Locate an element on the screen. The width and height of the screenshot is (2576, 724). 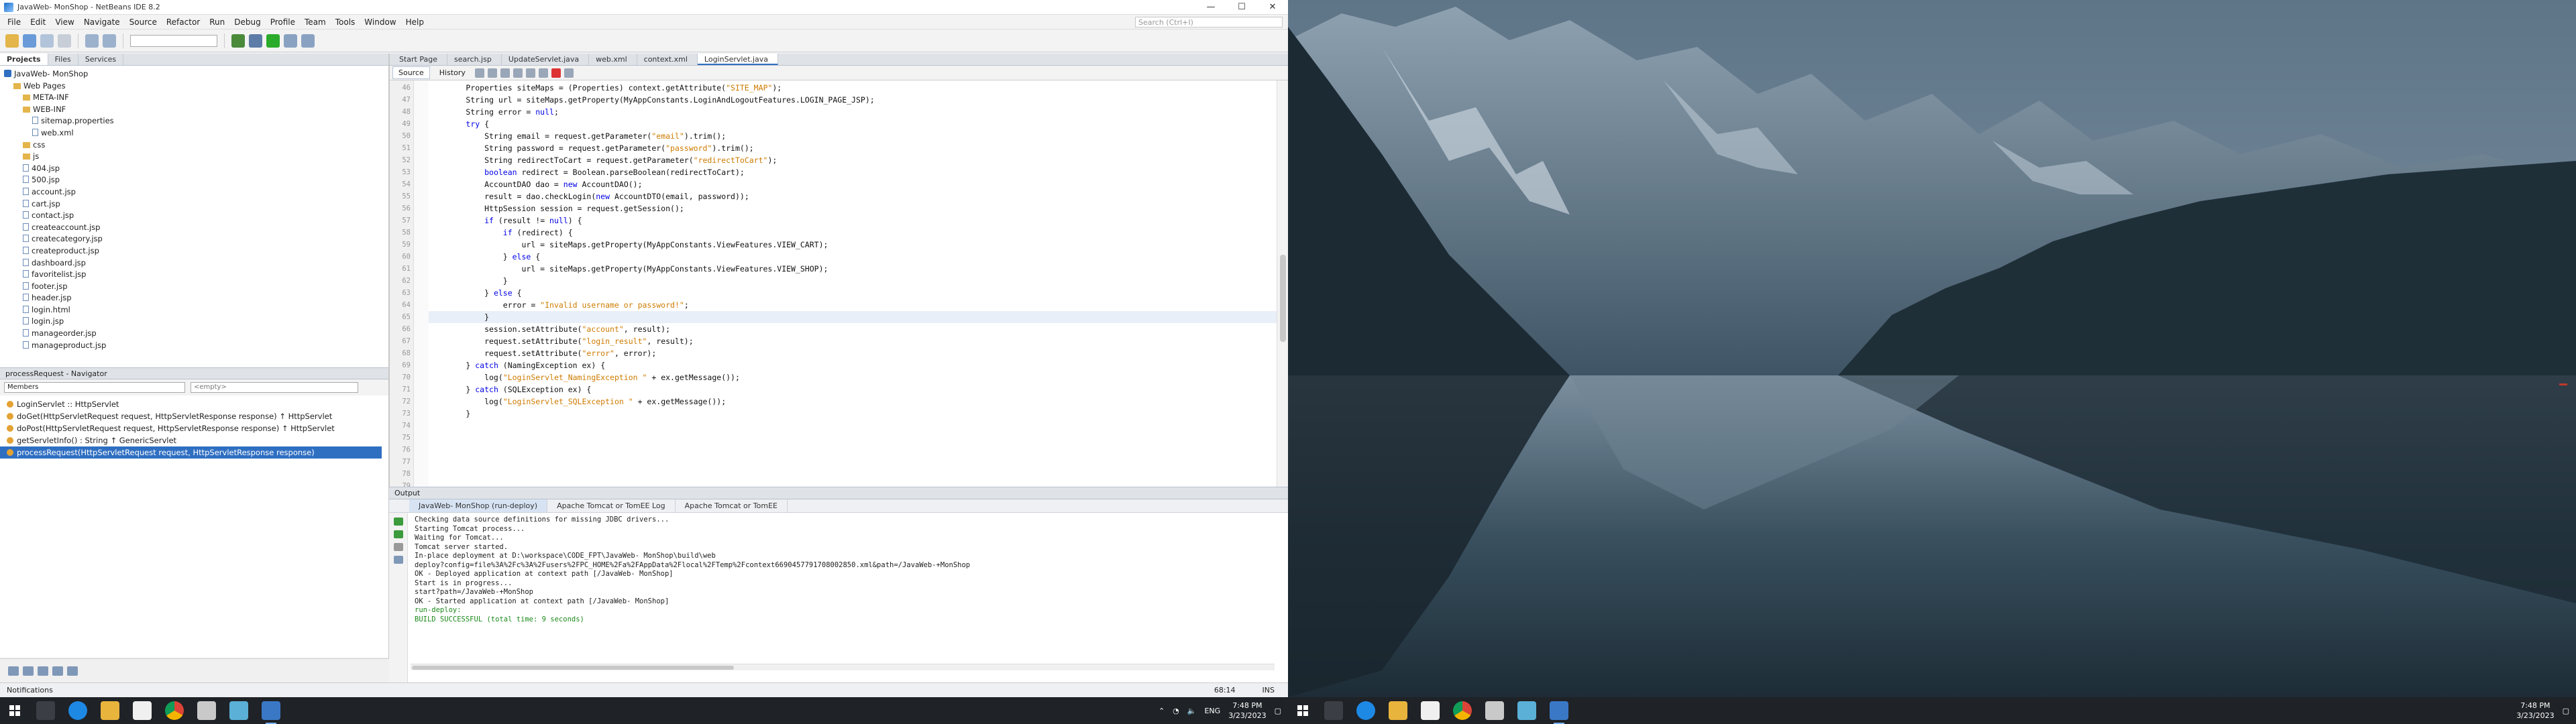
menu-help: Help is located at coordinates (415, 22).